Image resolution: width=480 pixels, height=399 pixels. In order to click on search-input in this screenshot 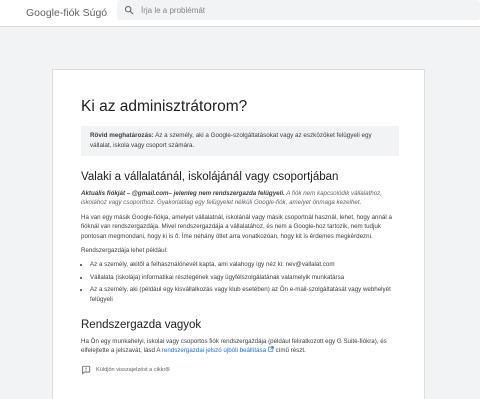, I will do `click(301, 10)`.